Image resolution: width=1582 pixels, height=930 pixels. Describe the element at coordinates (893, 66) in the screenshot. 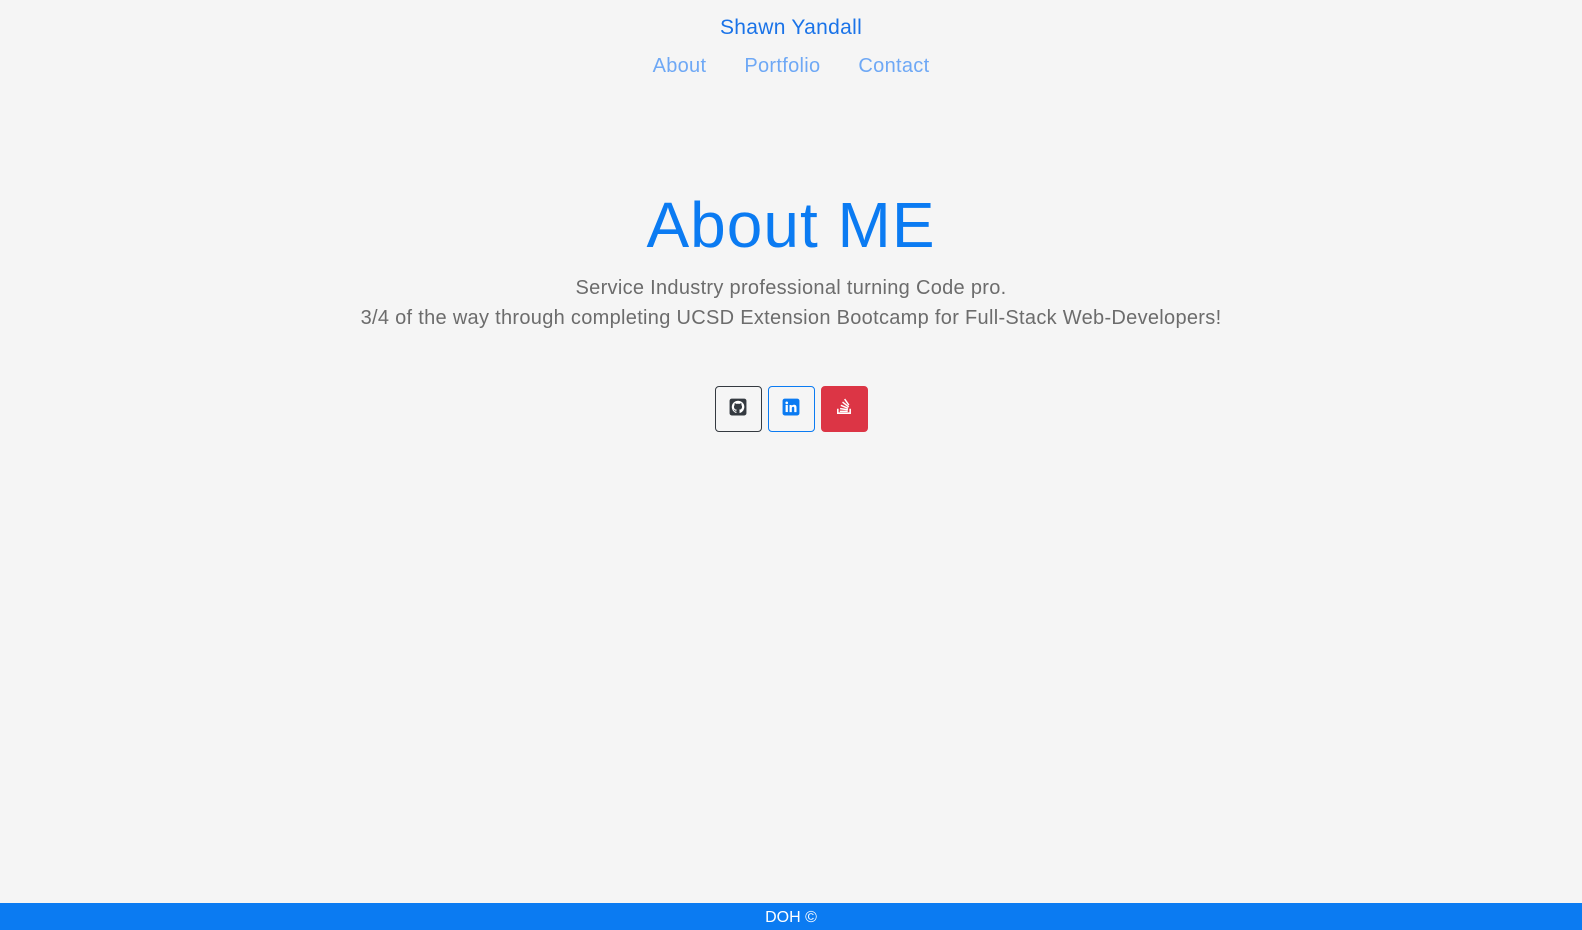

I see `nav-link-contact: Contact` at that location.